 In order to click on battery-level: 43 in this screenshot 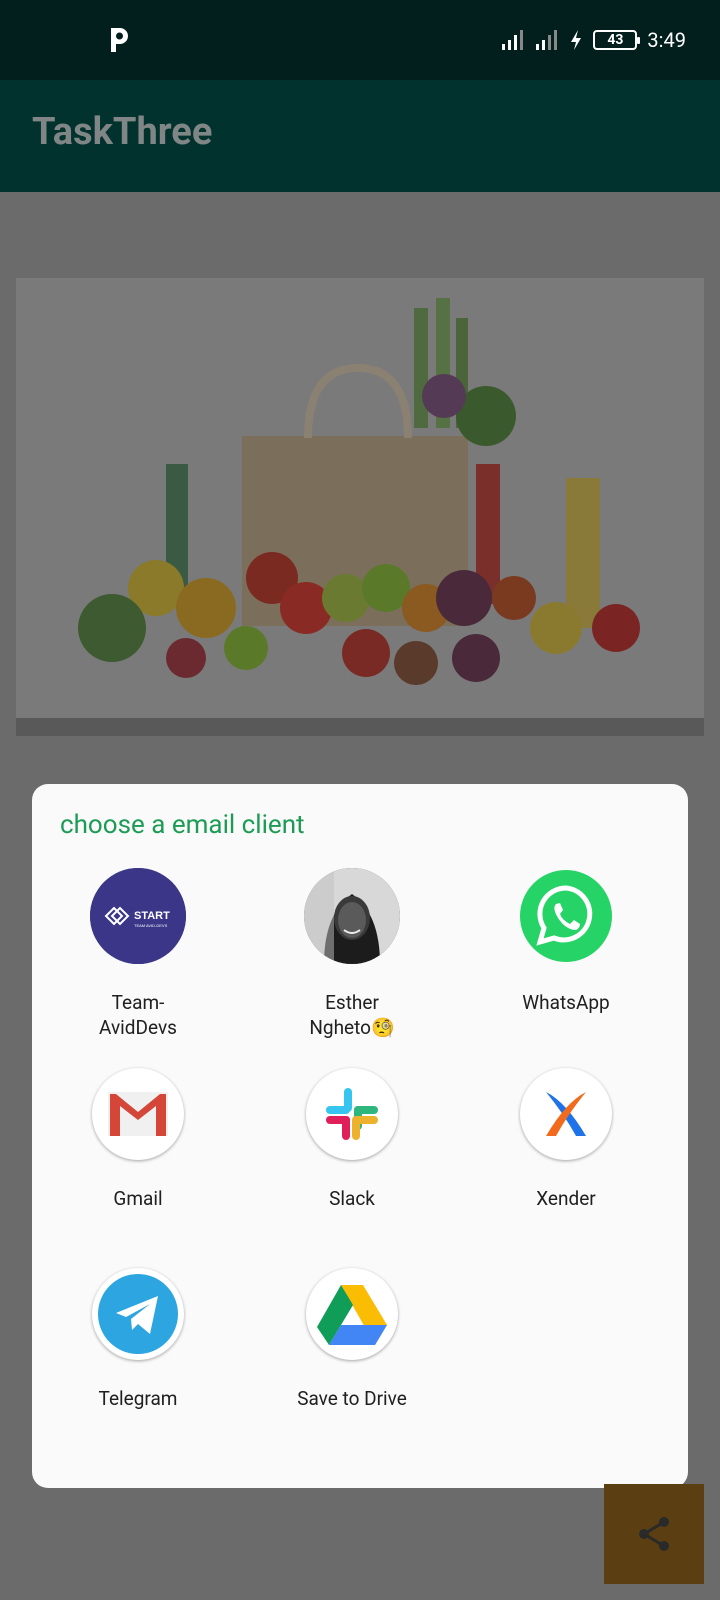, I will do `click(615, 40)`.